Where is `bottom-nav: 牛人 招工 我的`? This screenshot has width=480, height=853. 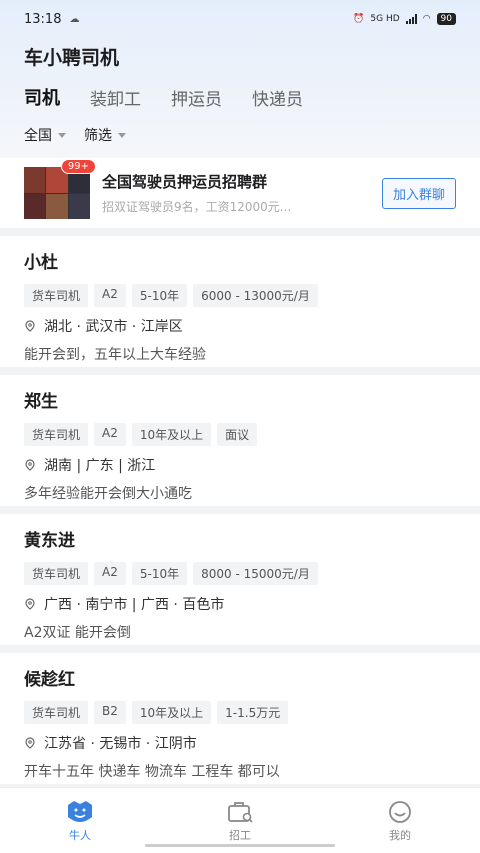
bottom-nav: 牛人 招工 我的 is located at coordinates (240, 820).